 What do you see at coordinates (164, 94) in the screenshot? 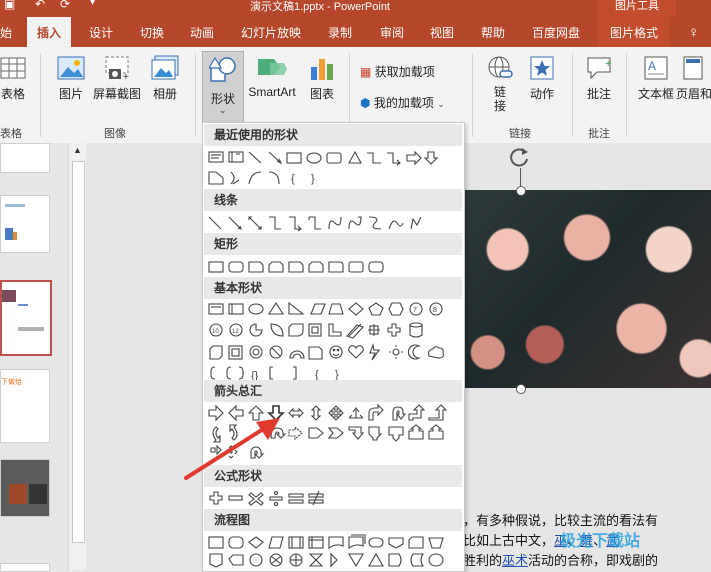
I see `photo-album-label: 相册` at bounding box center [164, 94].